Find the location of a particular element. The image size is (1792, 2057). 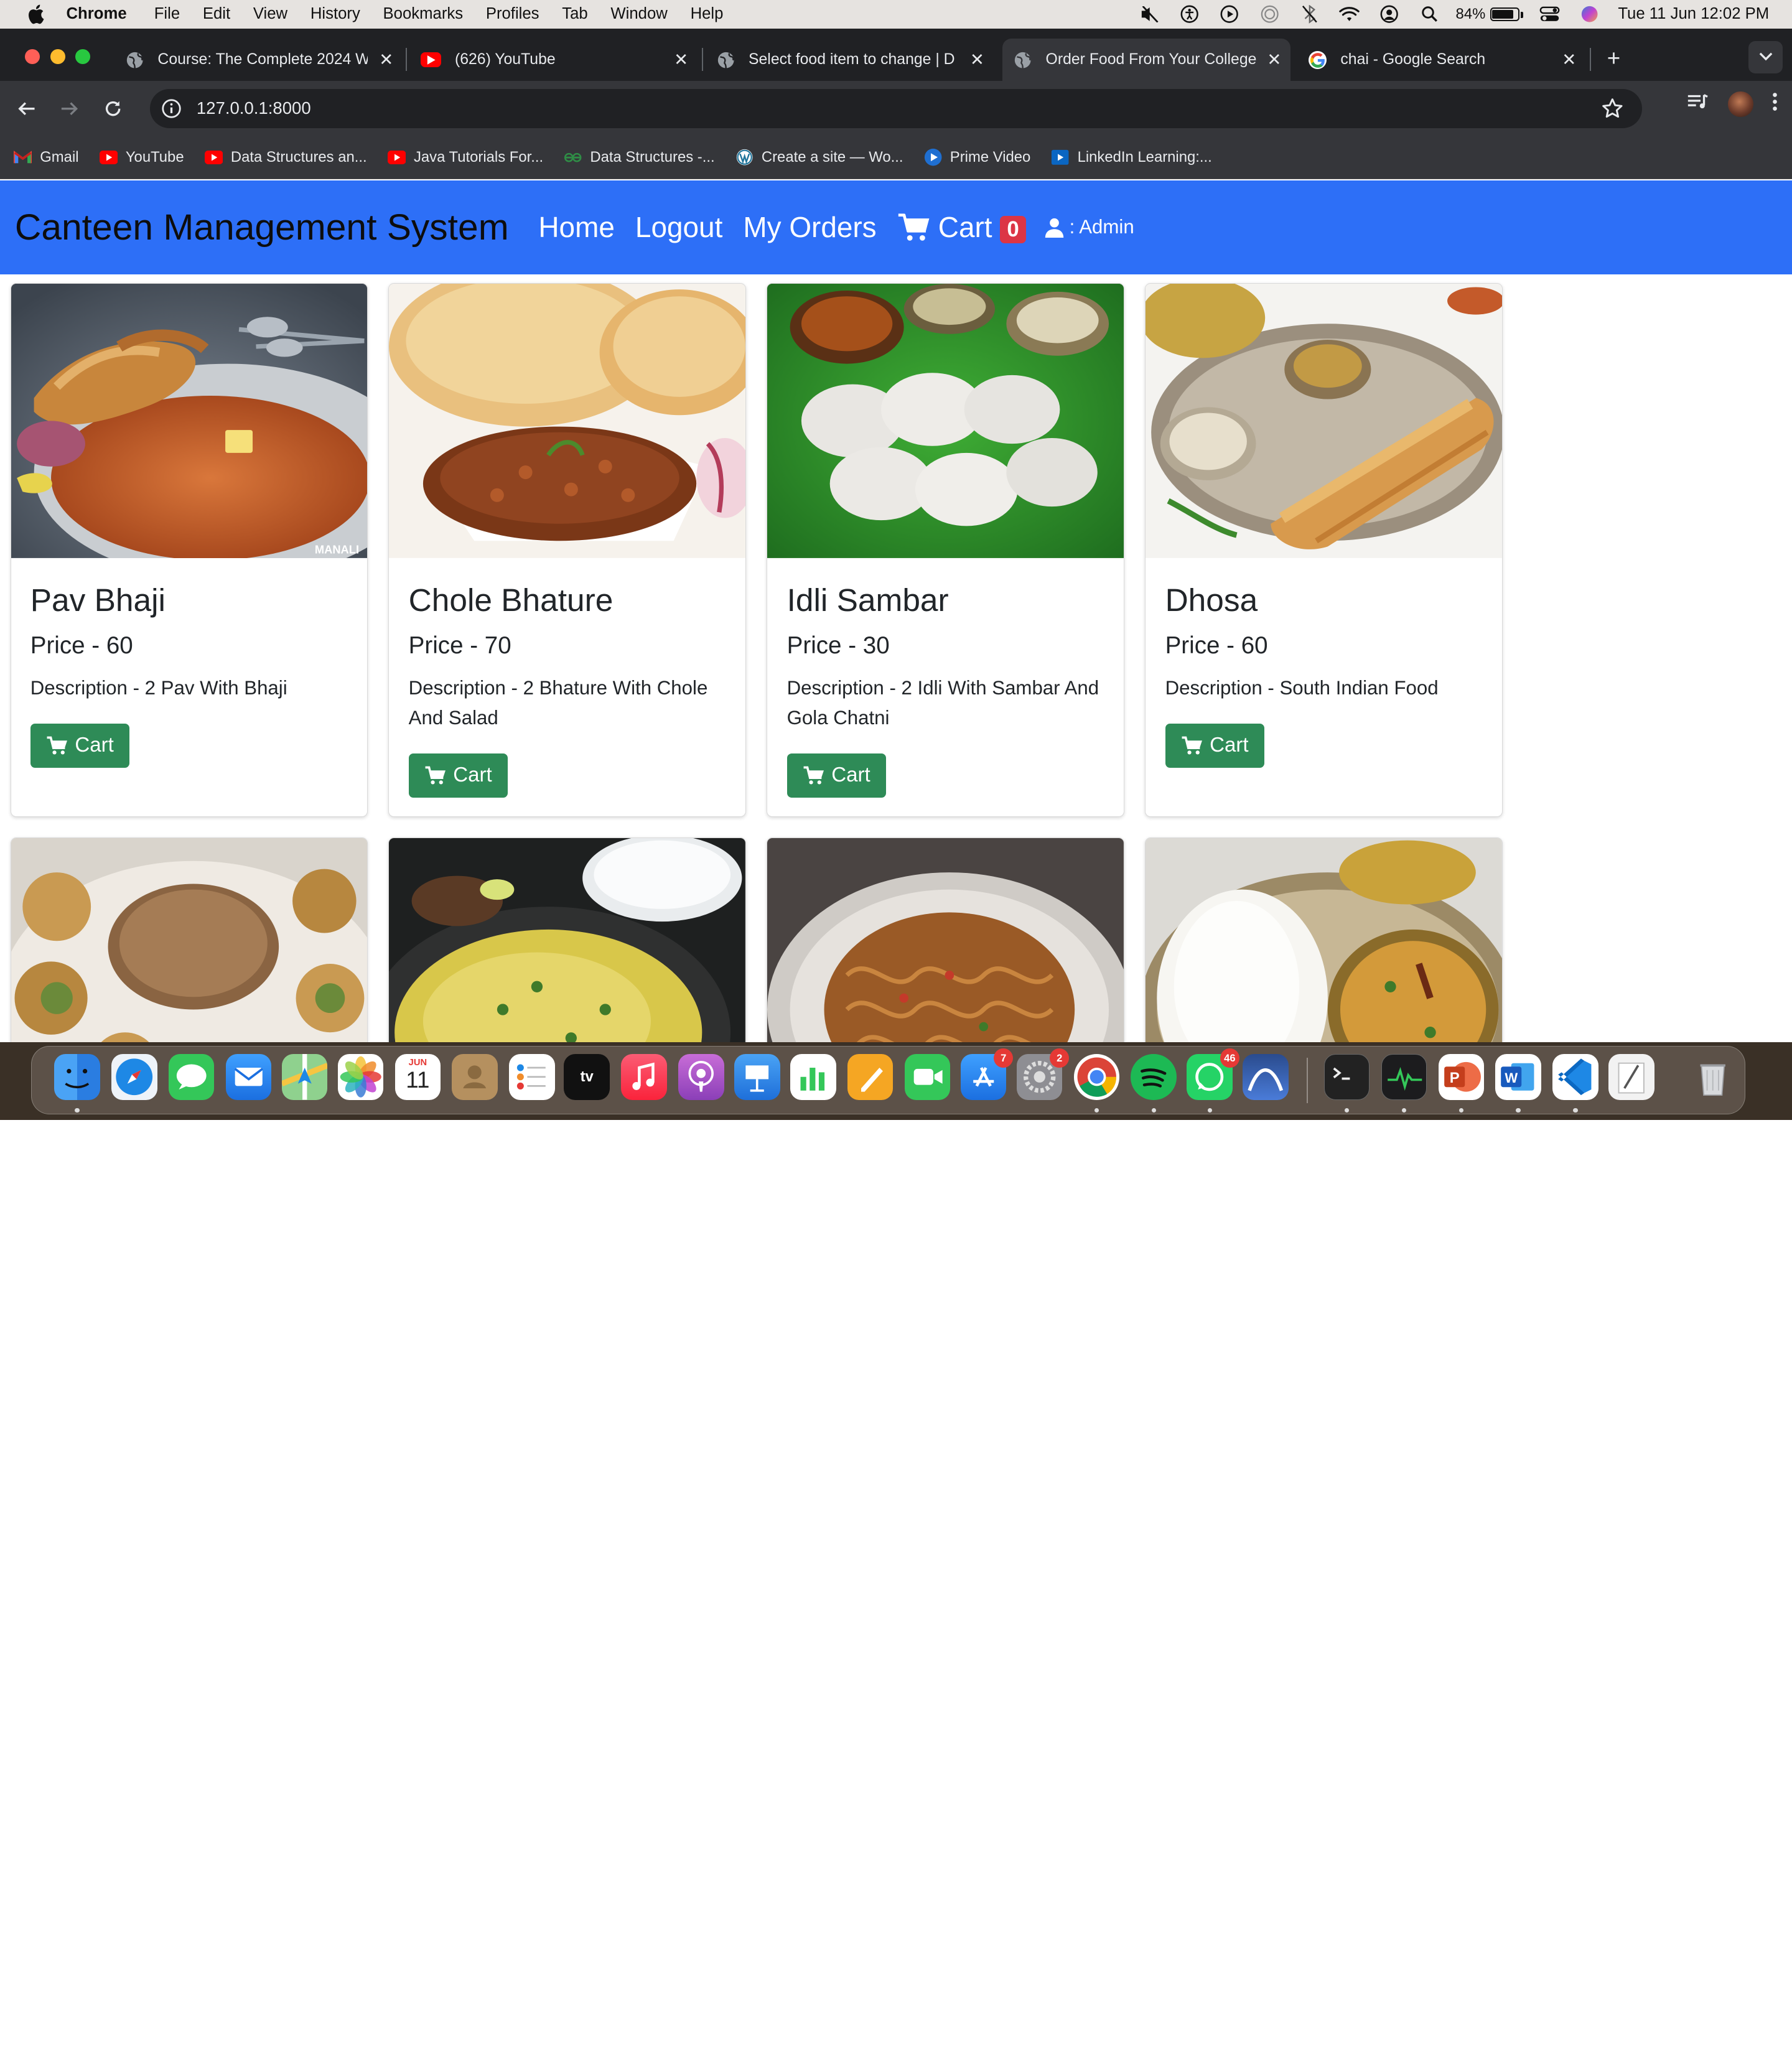

chrome-icon is located at coordinates (1096, 1077).